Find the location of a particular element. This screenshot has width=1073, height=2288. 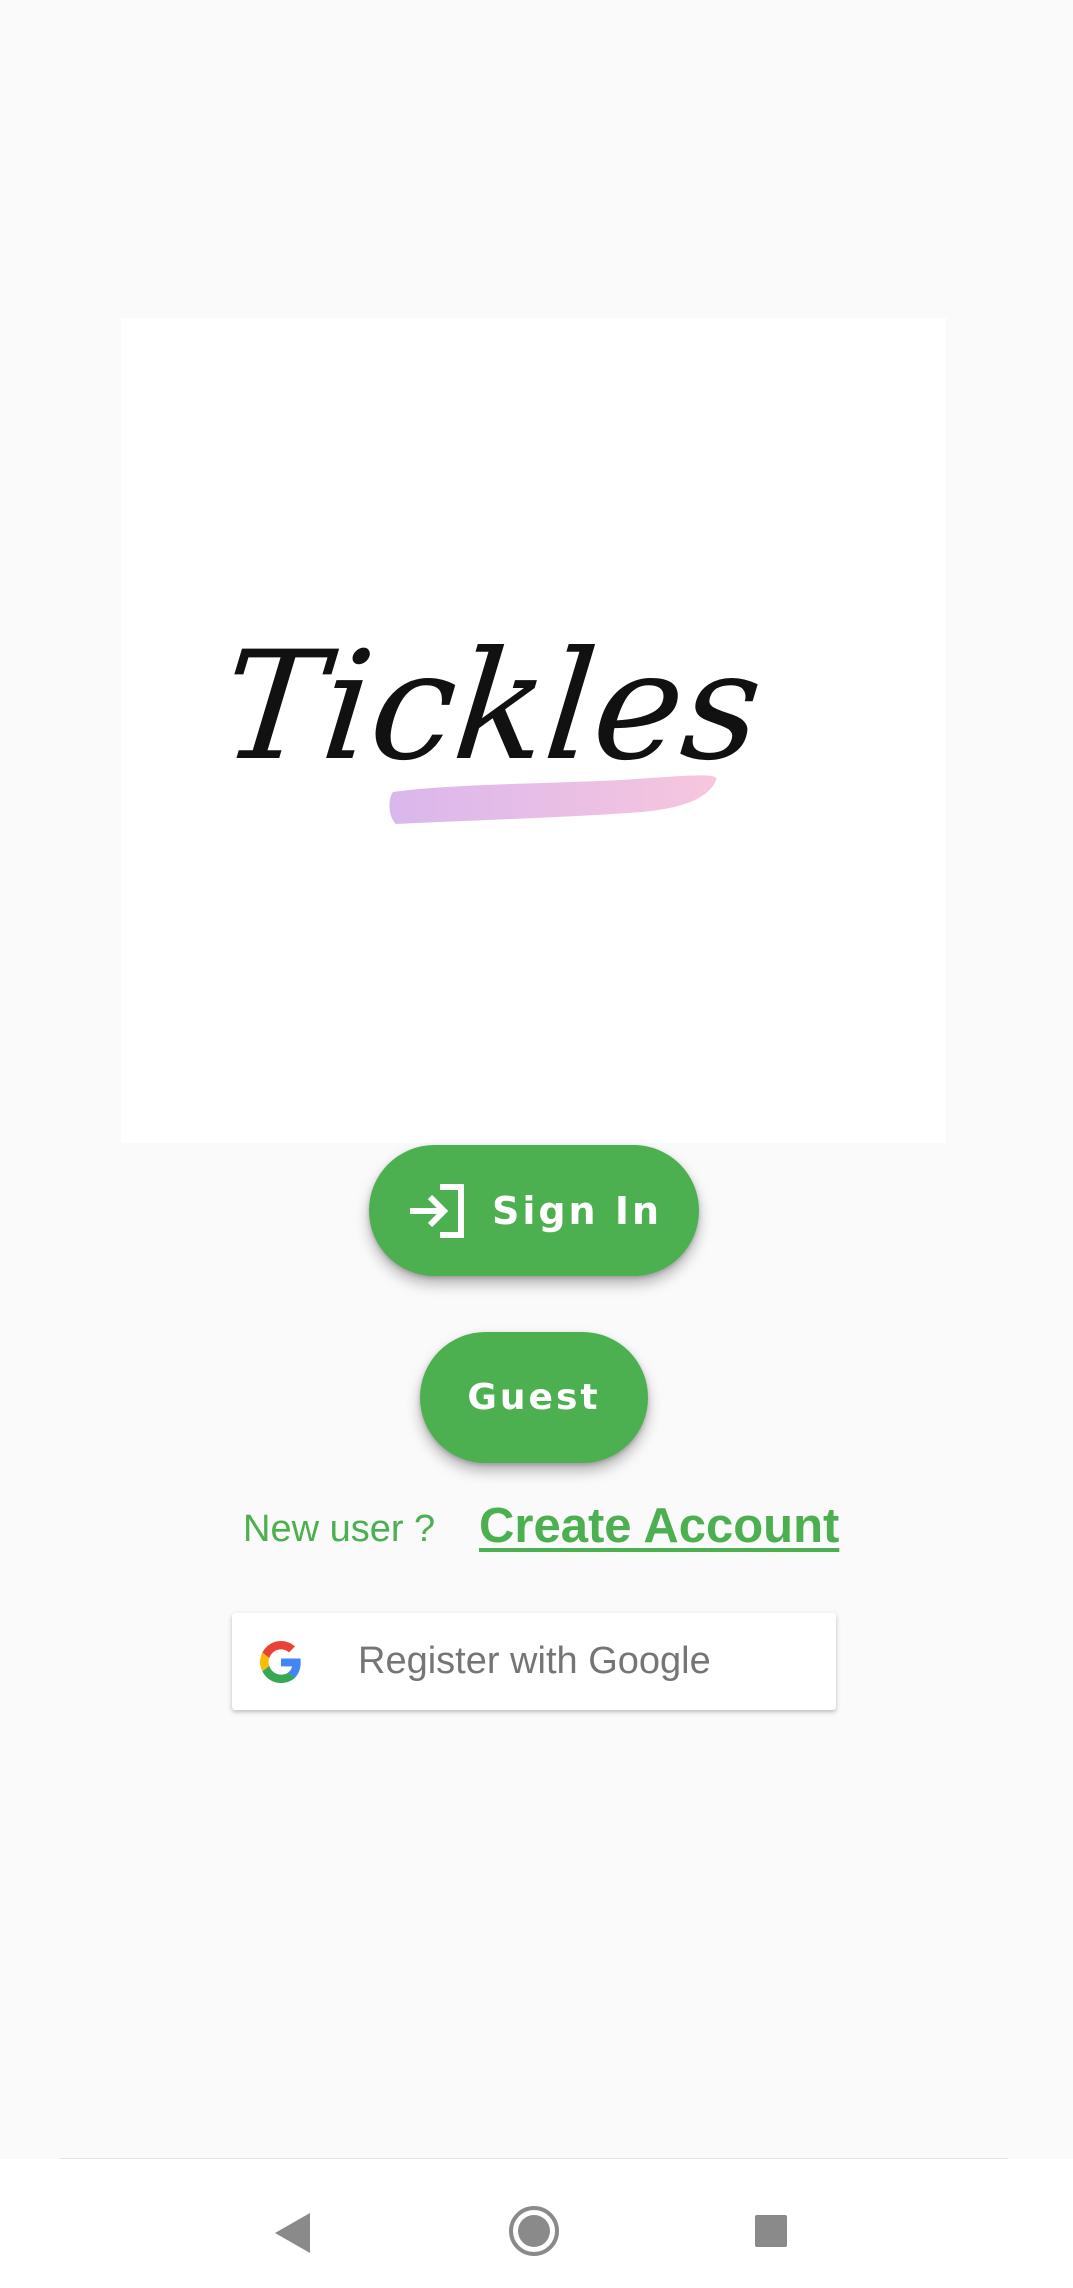

guest-button: Guest is located at coordinates (534, 1397).